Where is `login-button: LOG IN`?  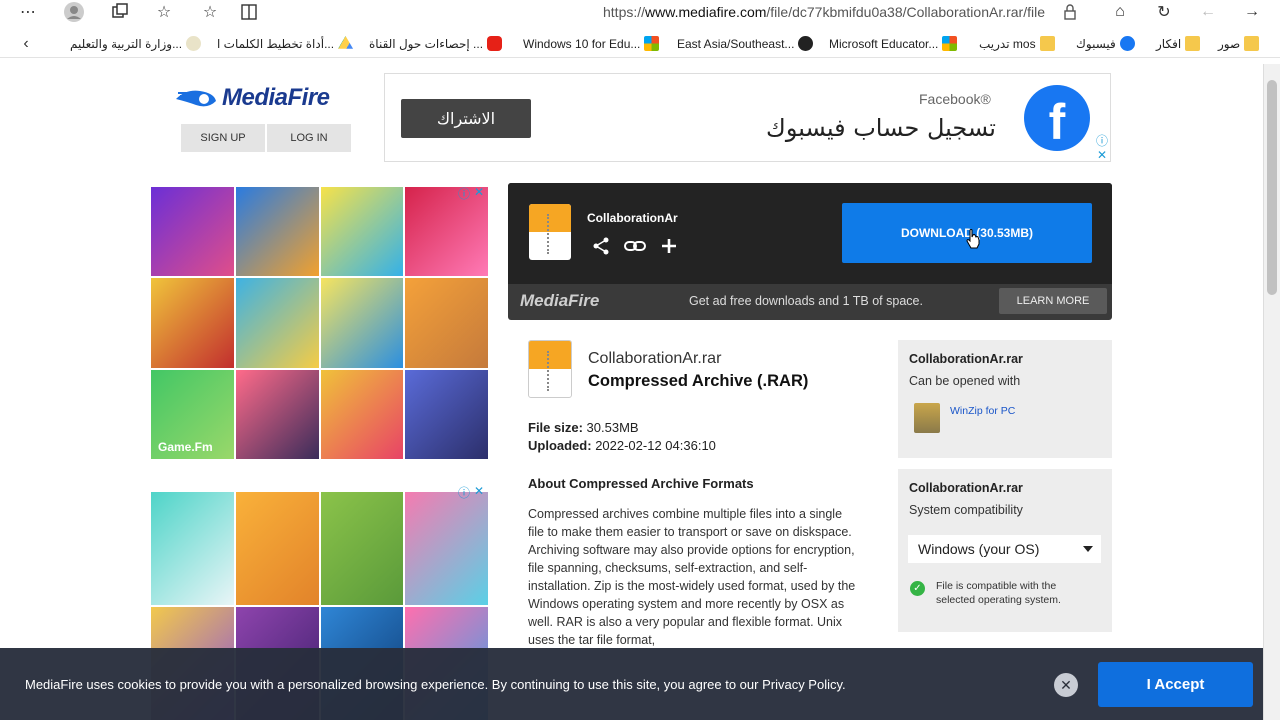
login-button: LOG IN is located at coordinates (309, 138).